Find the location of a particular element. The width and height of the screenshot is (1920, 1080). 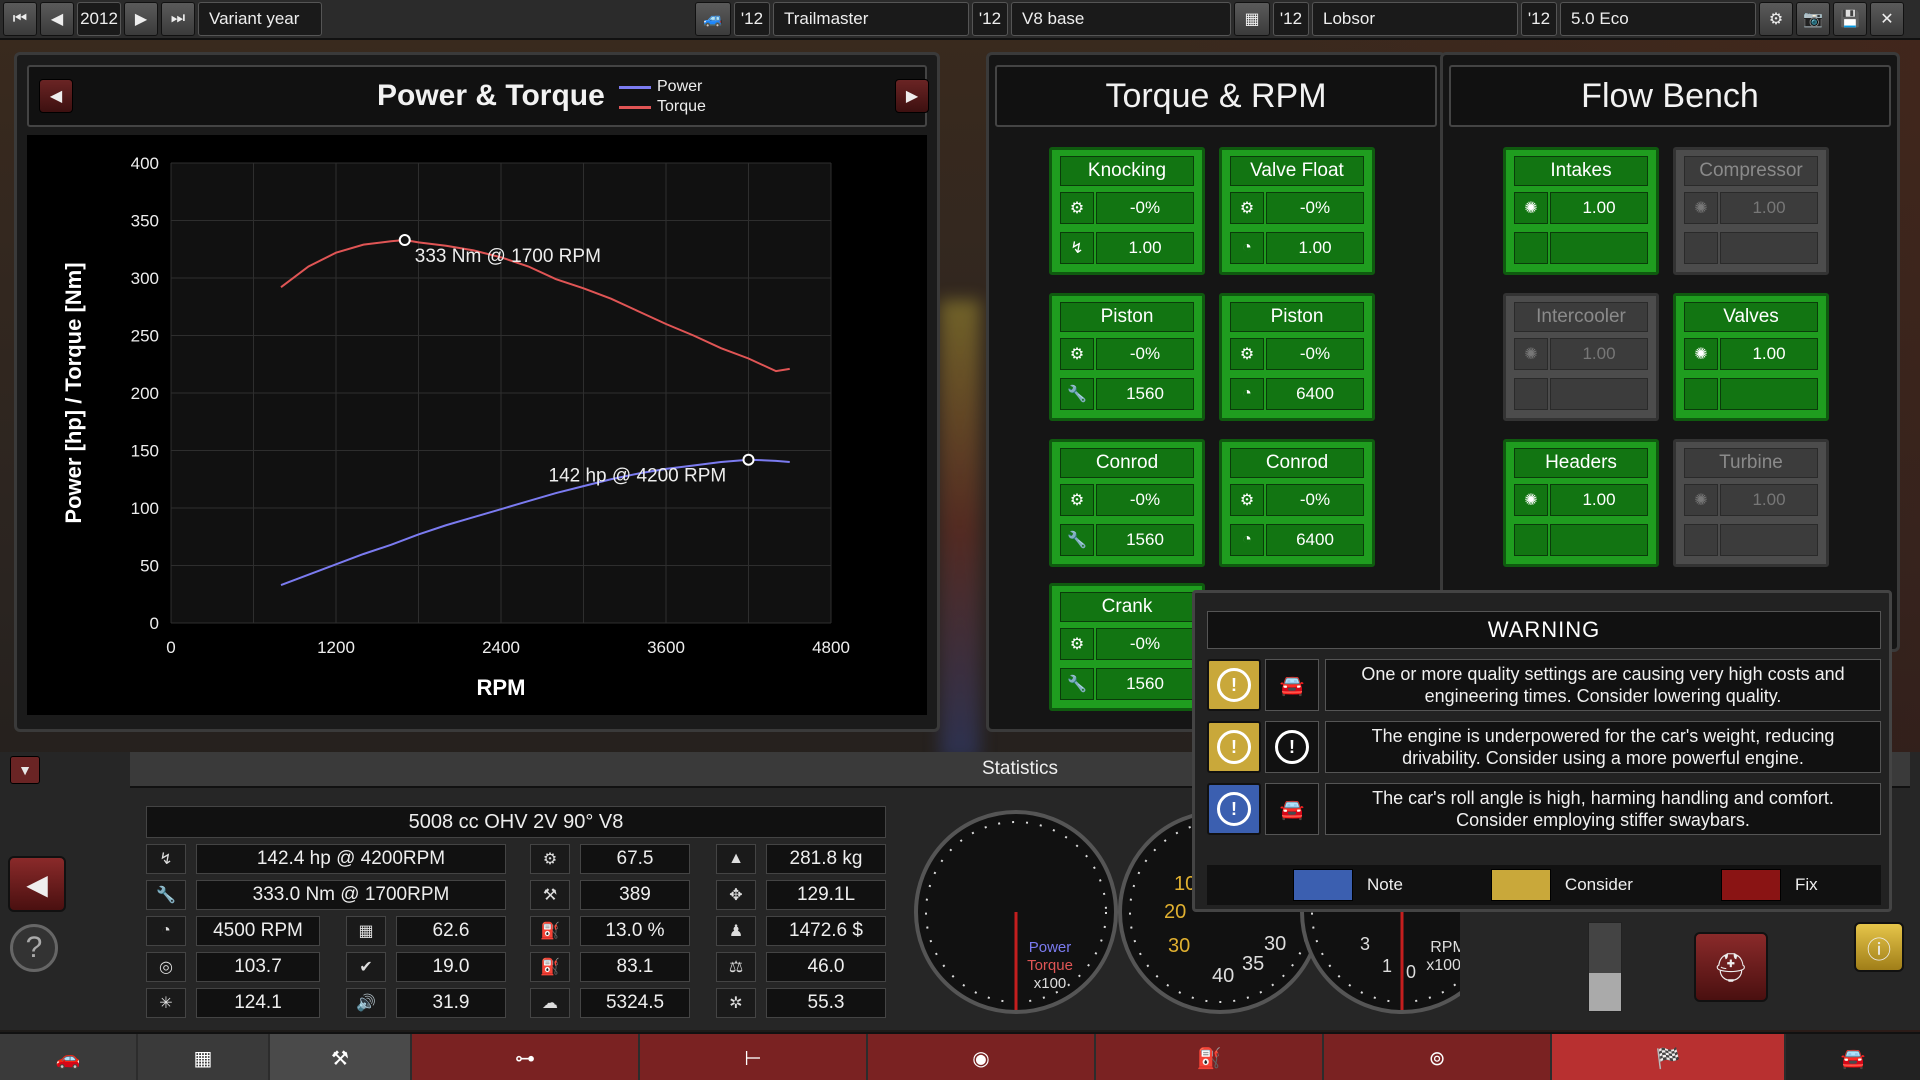

back-button: ◀ is located at coordinates (37, 884).